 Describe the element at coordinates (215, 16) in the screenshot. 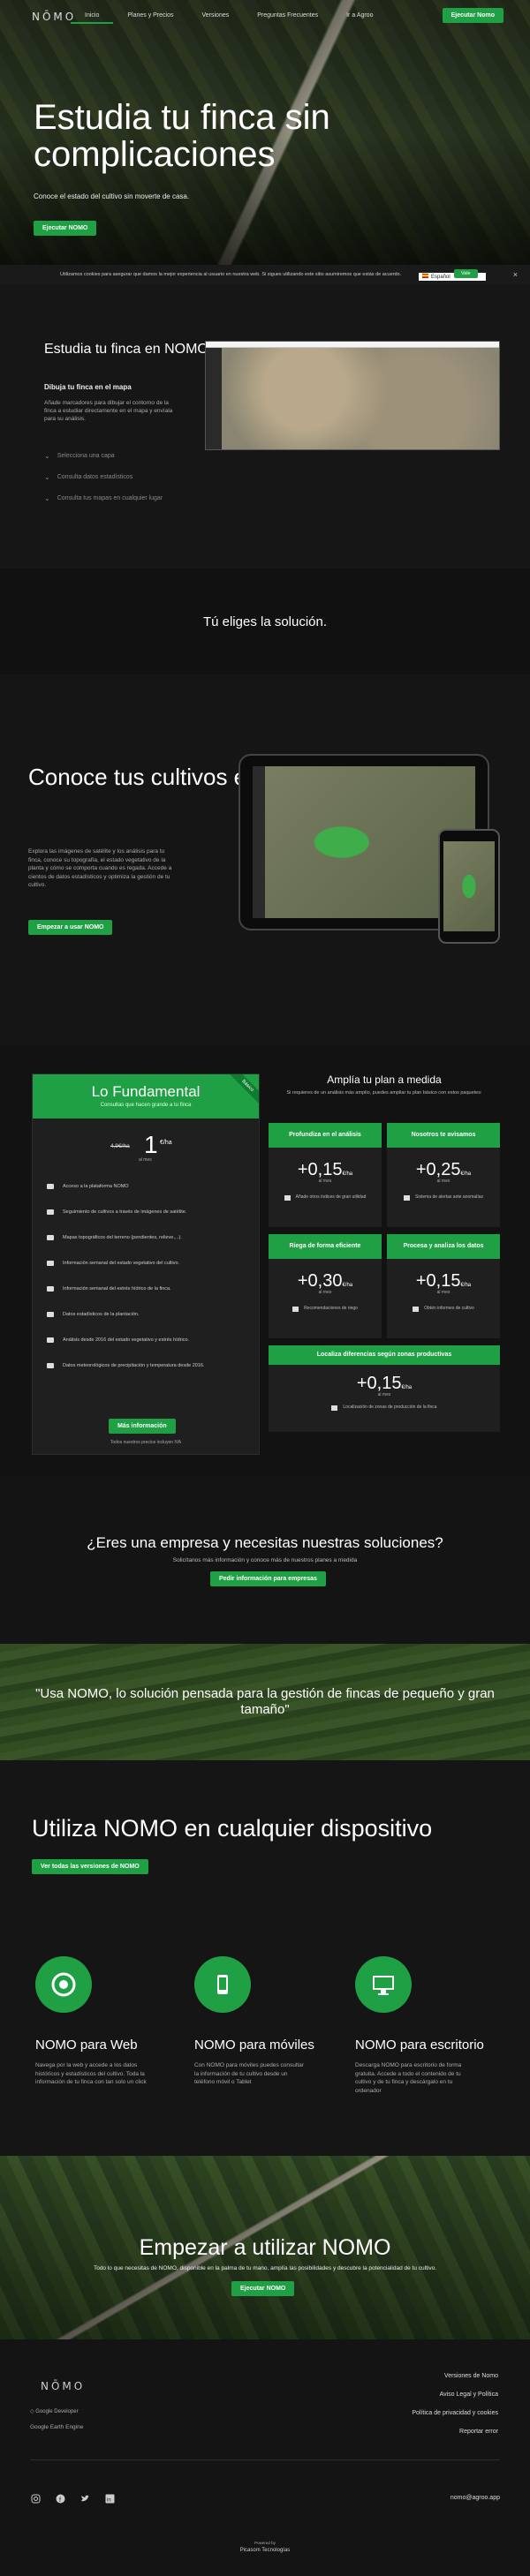

I see `nav-link-versiones: Versiones` at that location.